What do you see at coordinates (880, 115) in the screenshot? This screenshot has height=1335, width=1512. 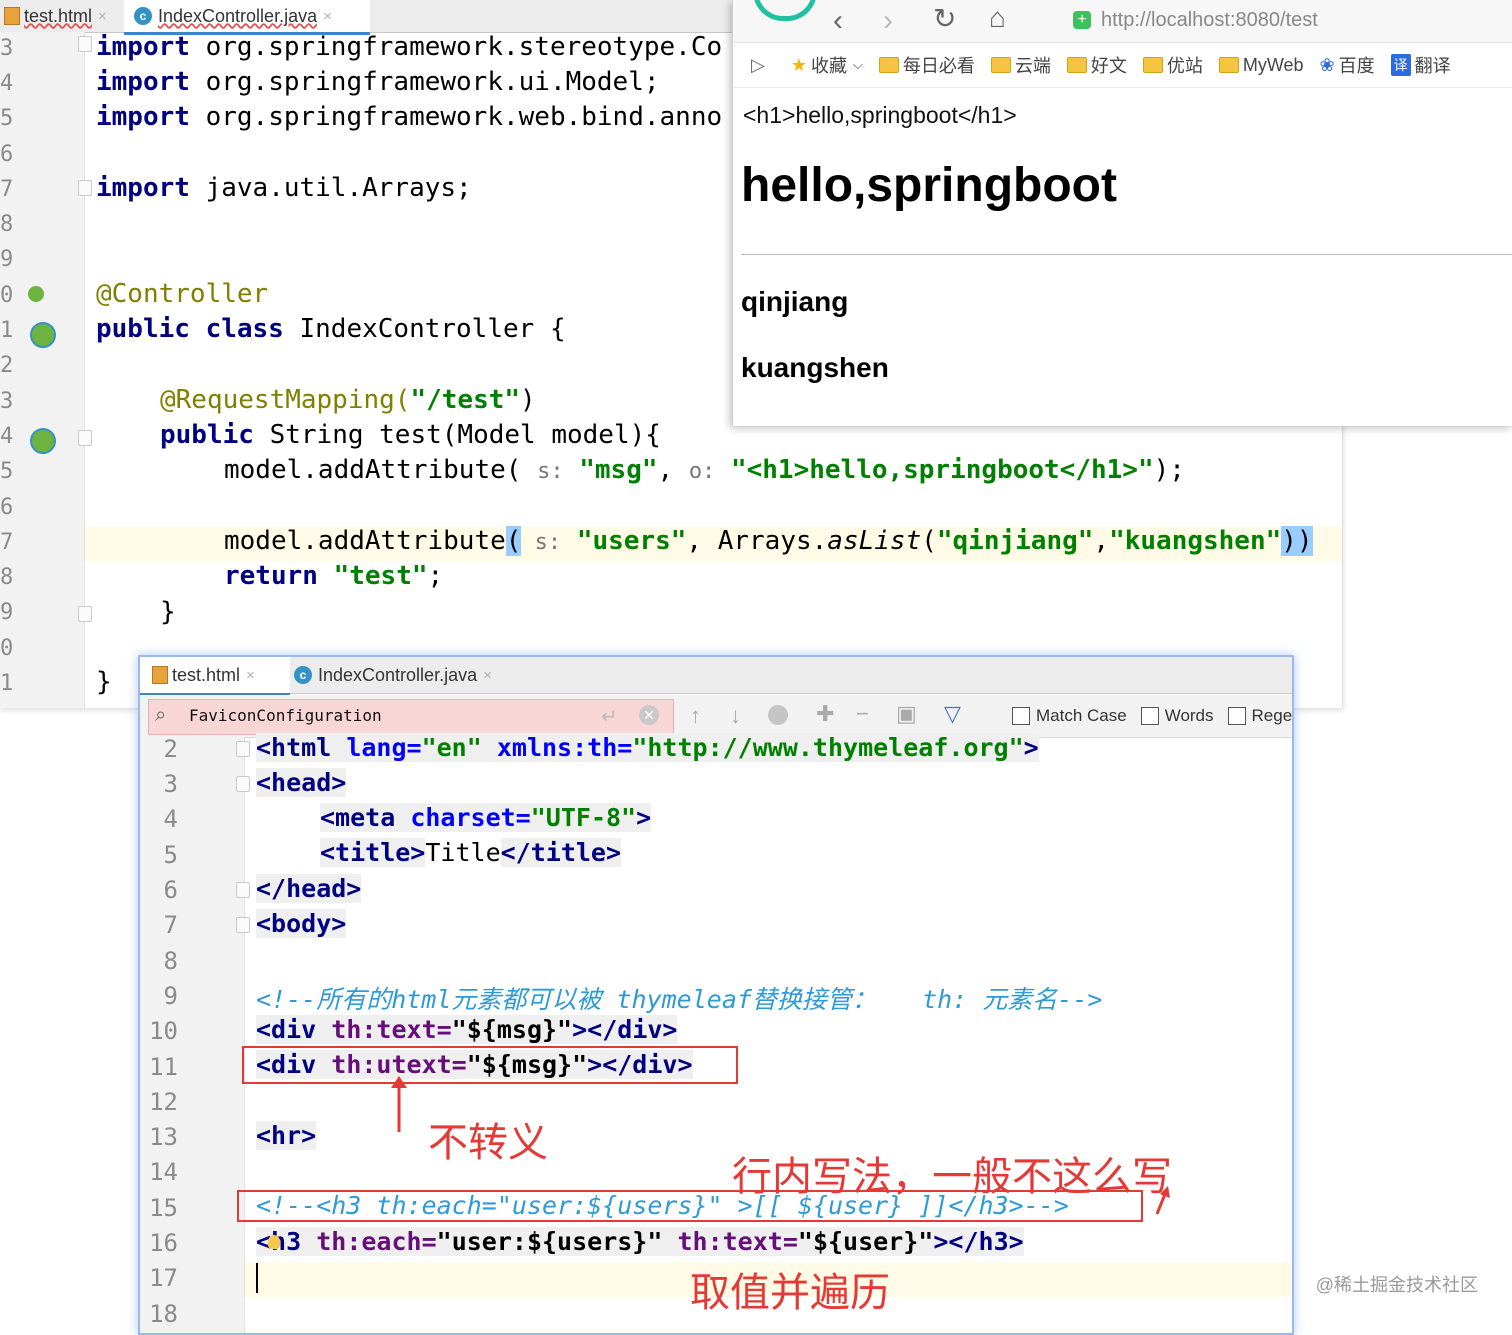 I see `escaped-html-text: <h1>hello,springboot</h1>` at bounding box center [880, 115].